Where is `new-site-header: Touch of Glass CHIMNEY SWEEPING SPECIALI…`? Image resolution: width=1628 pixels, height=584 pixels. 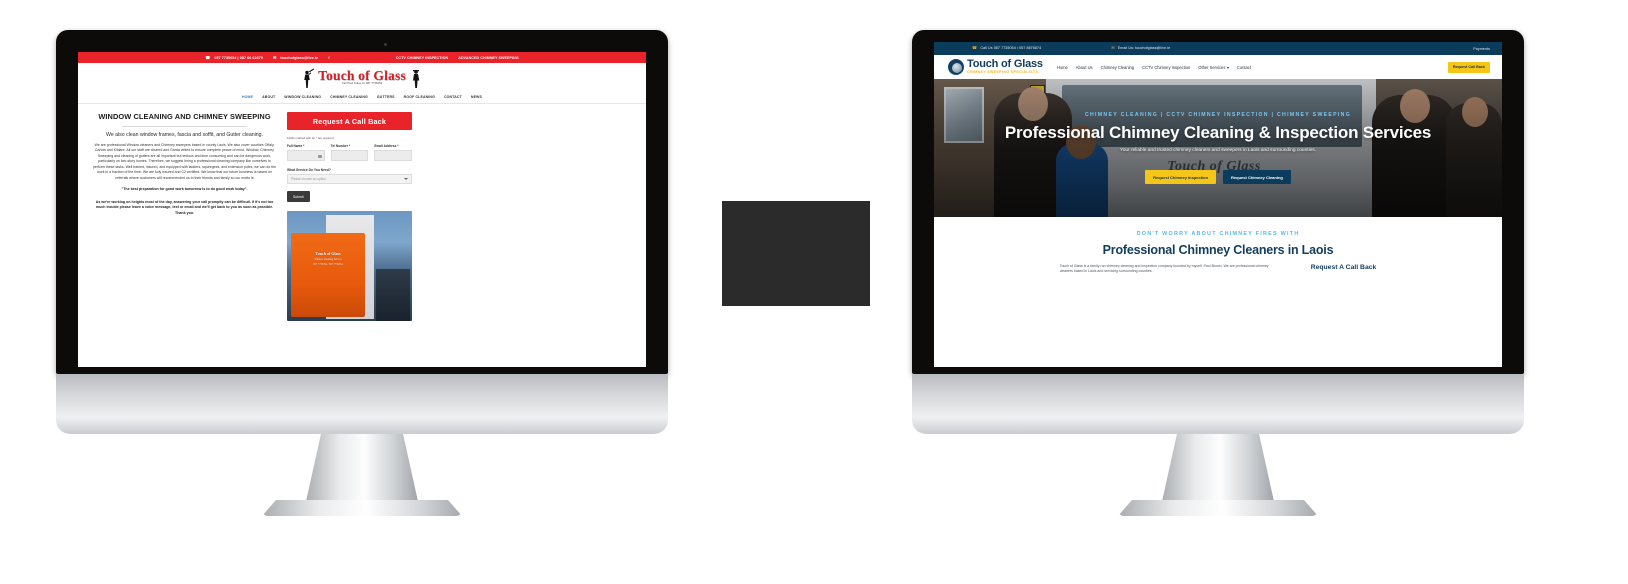 new-site-header: Touch of Glass CHIMNEY SWEEPING SPECIALI… is located at coordinates (1218, 67).